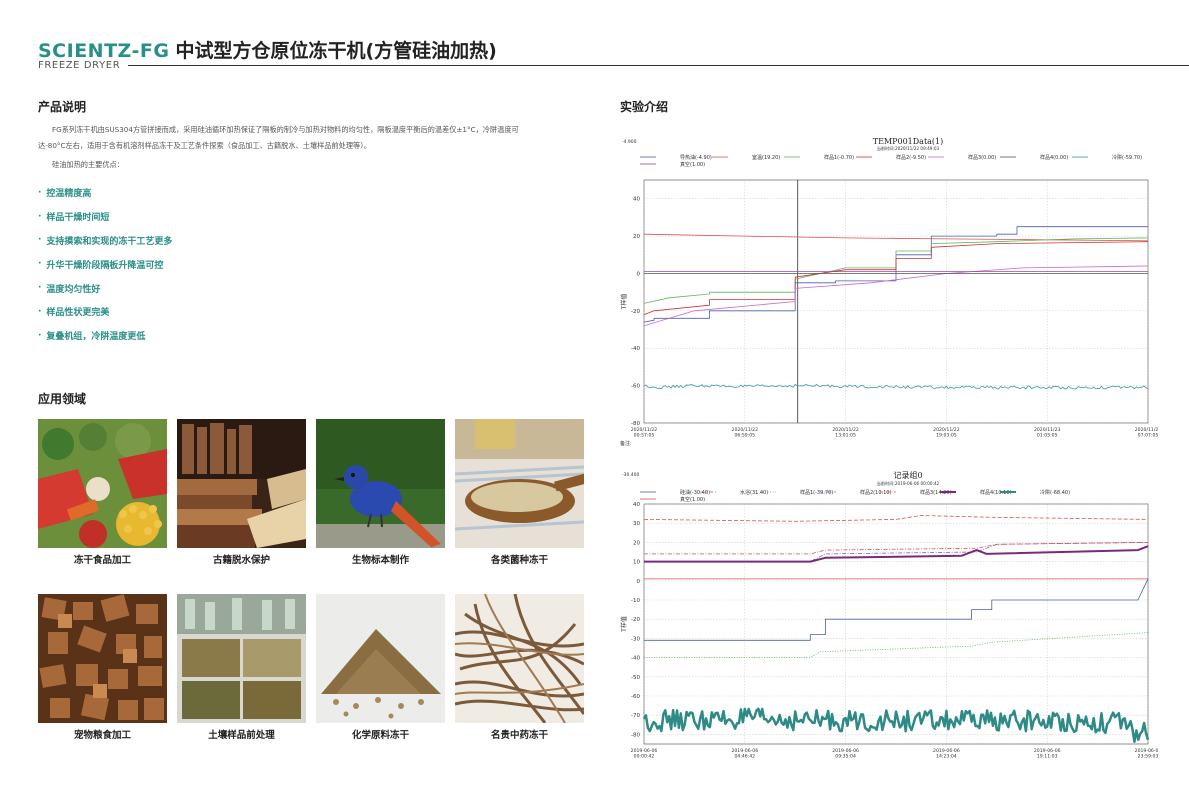 Image resolution: width=1189 pixels, height=808 pixels. Describe the element at coordinates (241, 735) in the screenshot. I see `application-caption: 土壤样品前处理` at that location.